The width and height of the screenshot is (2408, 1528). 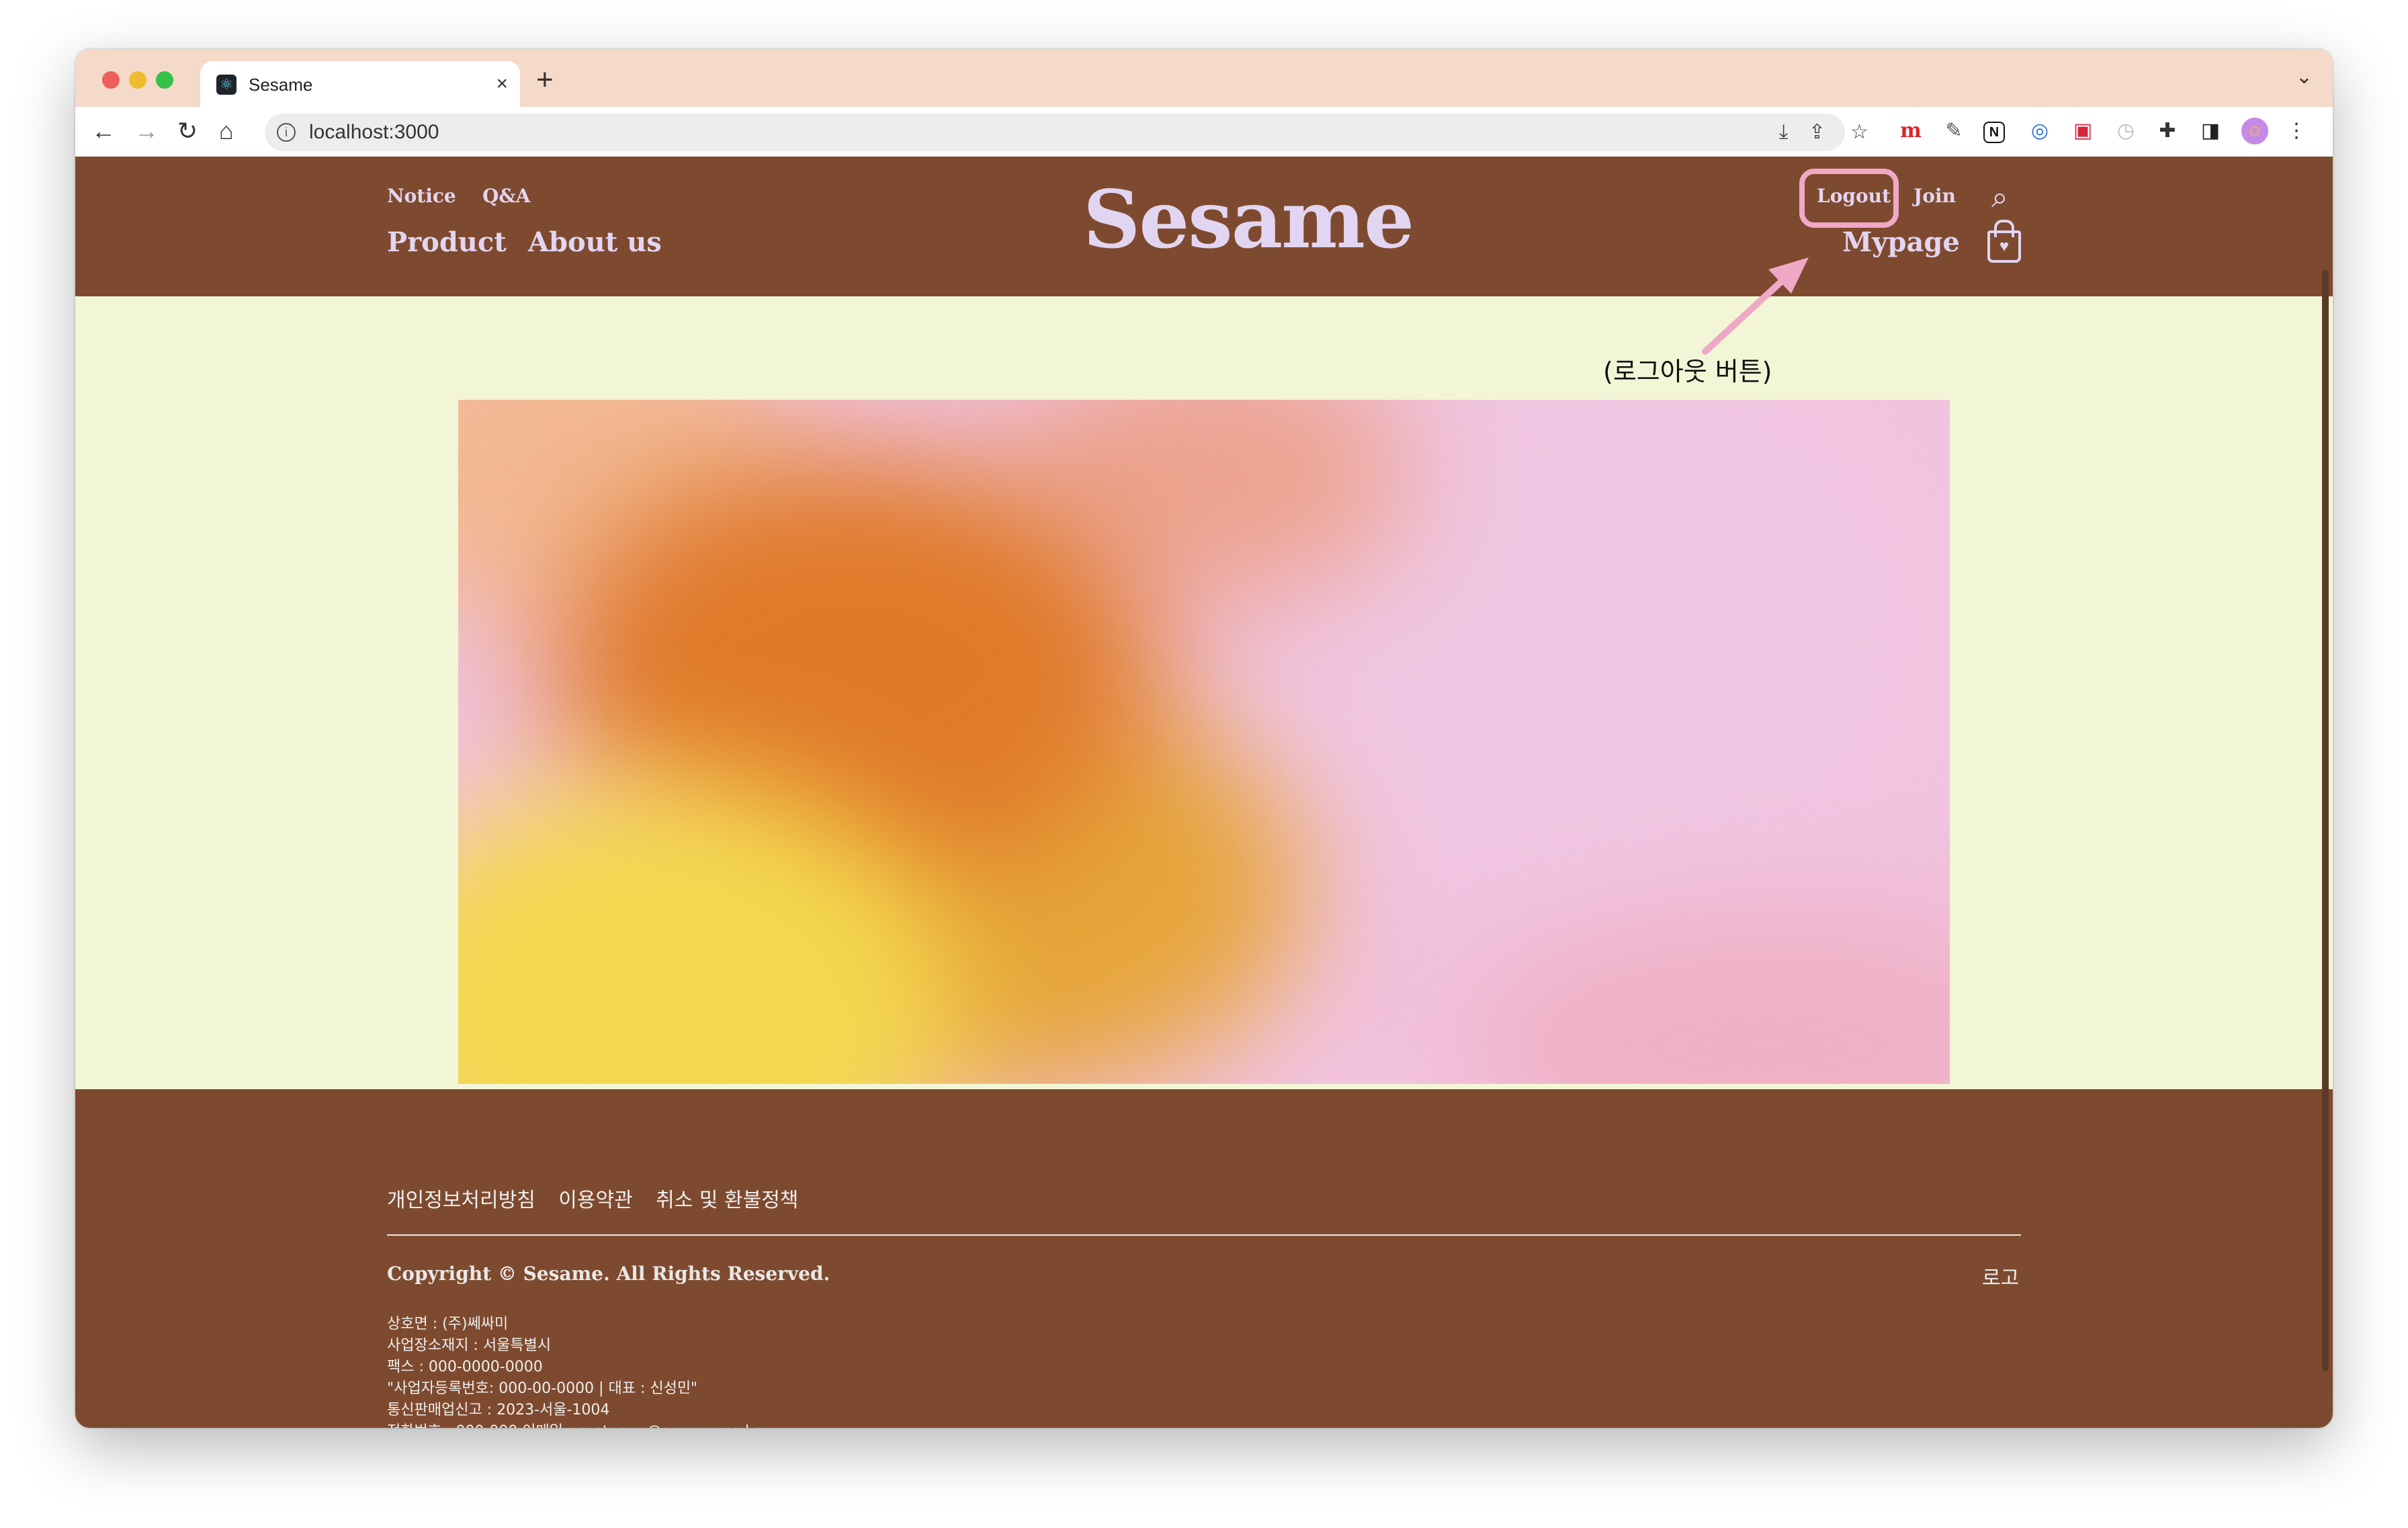 What do you see at coordinates (2254, 131) in the screenshot?
I see `profile-avatar-icon: ☺` at bounding box center [2254, 131].